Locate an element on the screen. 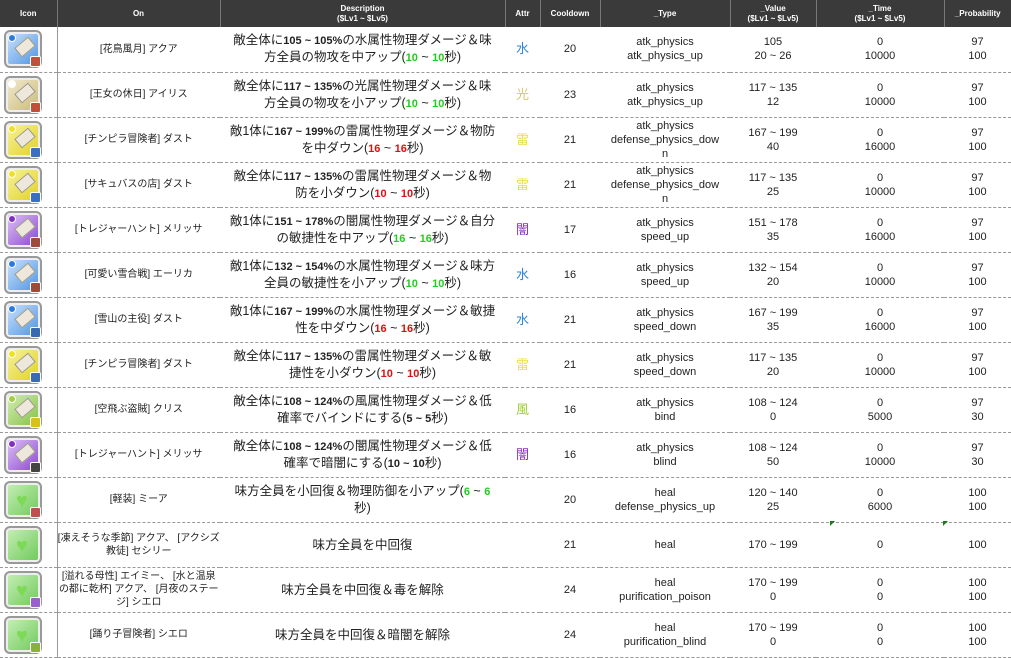  time-cell: 00 is located at coordinates (880, 635).